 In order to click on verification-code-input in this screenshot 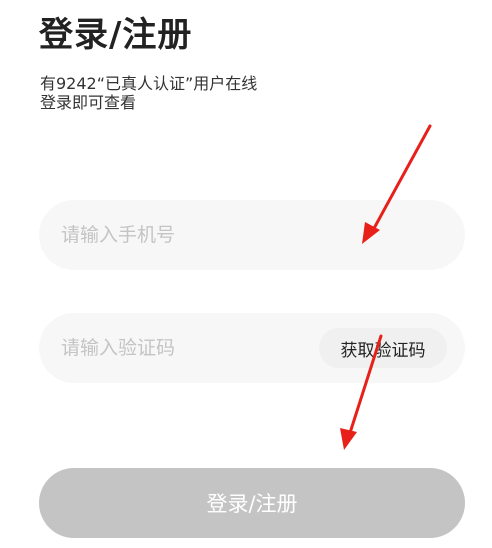, I will do `click(191, 348)`.